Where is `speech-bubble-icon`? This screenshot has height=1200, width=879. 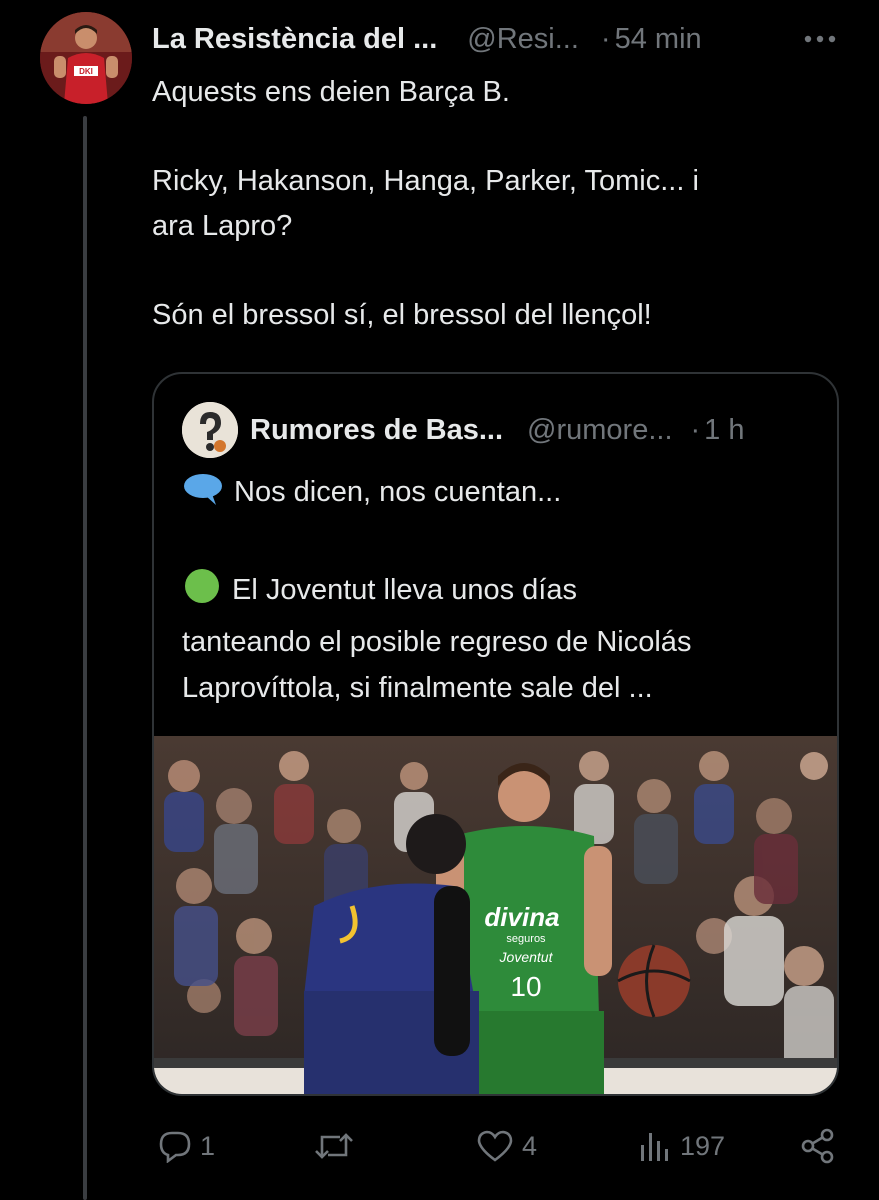 speech-bubble-icon is located at coordinates (203, 496).